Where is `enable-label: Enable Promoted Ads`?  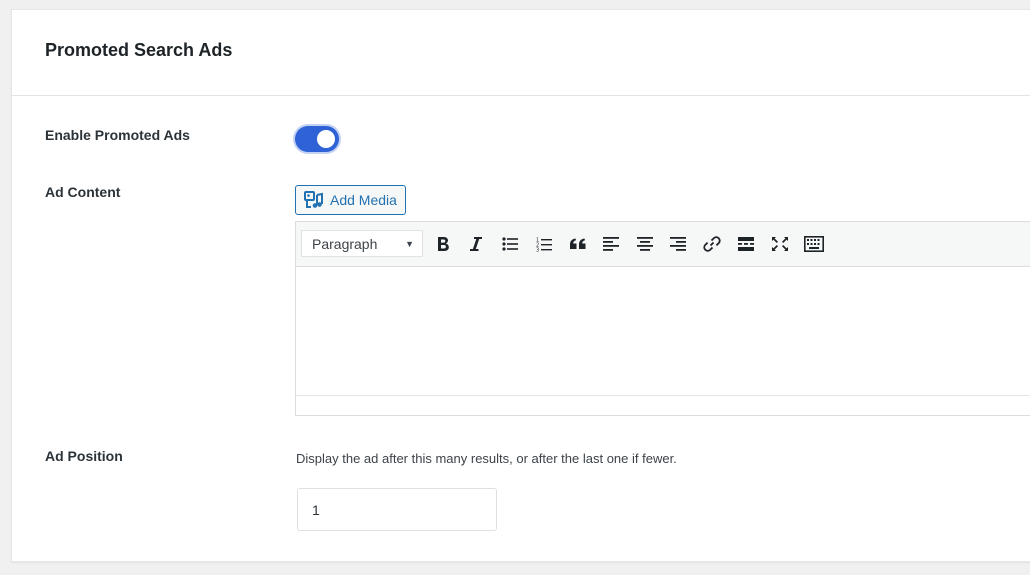 enable-label: Enable Promoted Ads is located at coordinates (117, 135).